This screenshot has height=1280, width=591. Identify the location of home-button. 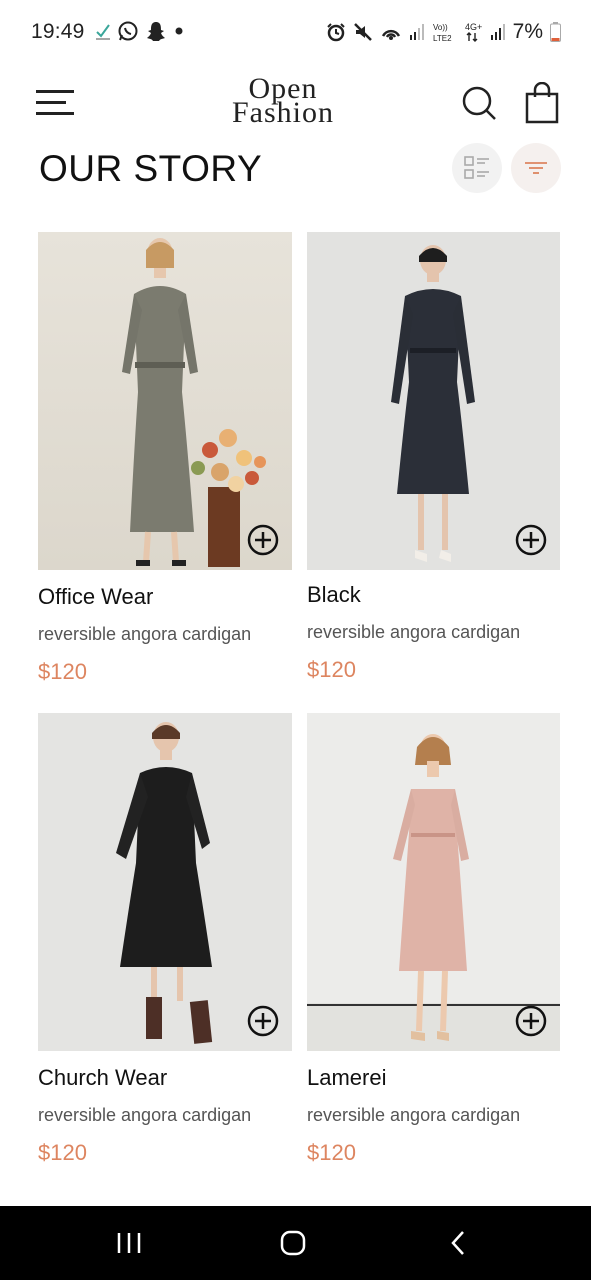
(293, 1243).